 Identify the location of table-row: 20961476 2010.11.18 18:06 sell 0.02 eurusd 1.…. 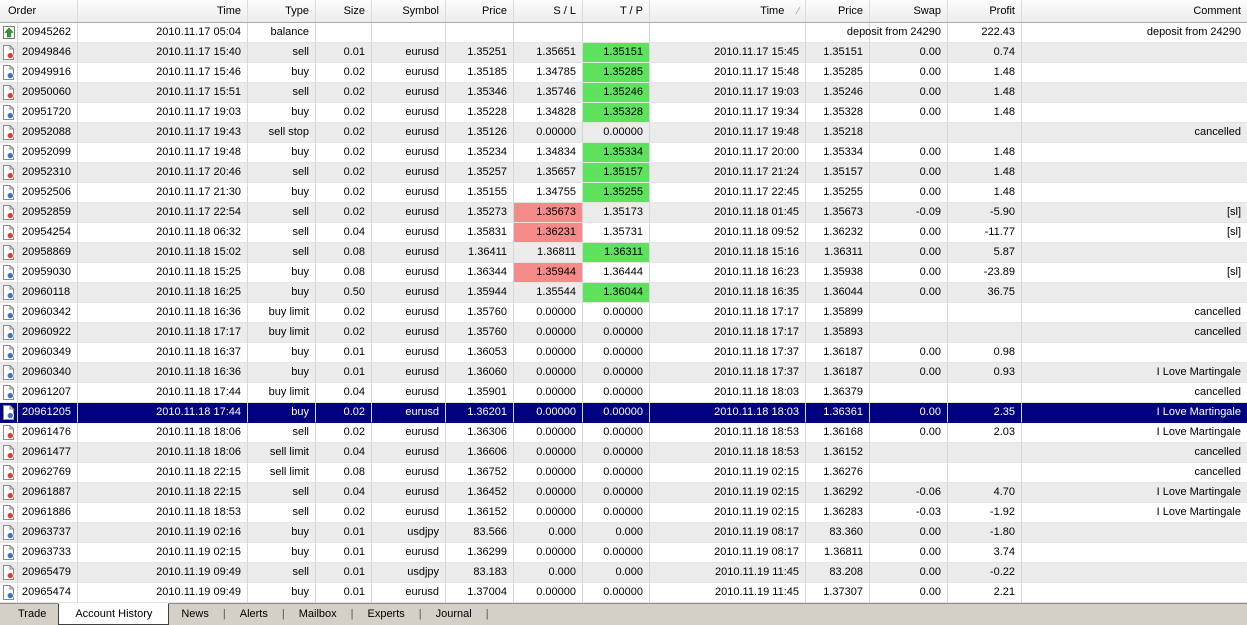
(623, 433).